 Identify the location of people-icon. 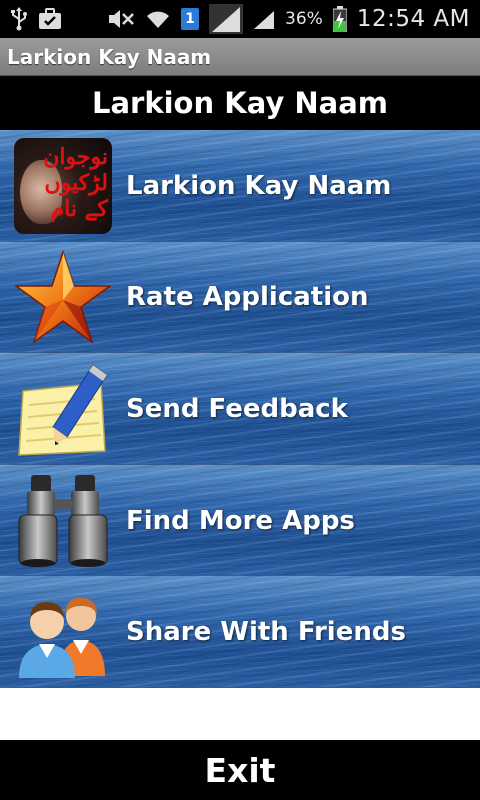
(63, 632).